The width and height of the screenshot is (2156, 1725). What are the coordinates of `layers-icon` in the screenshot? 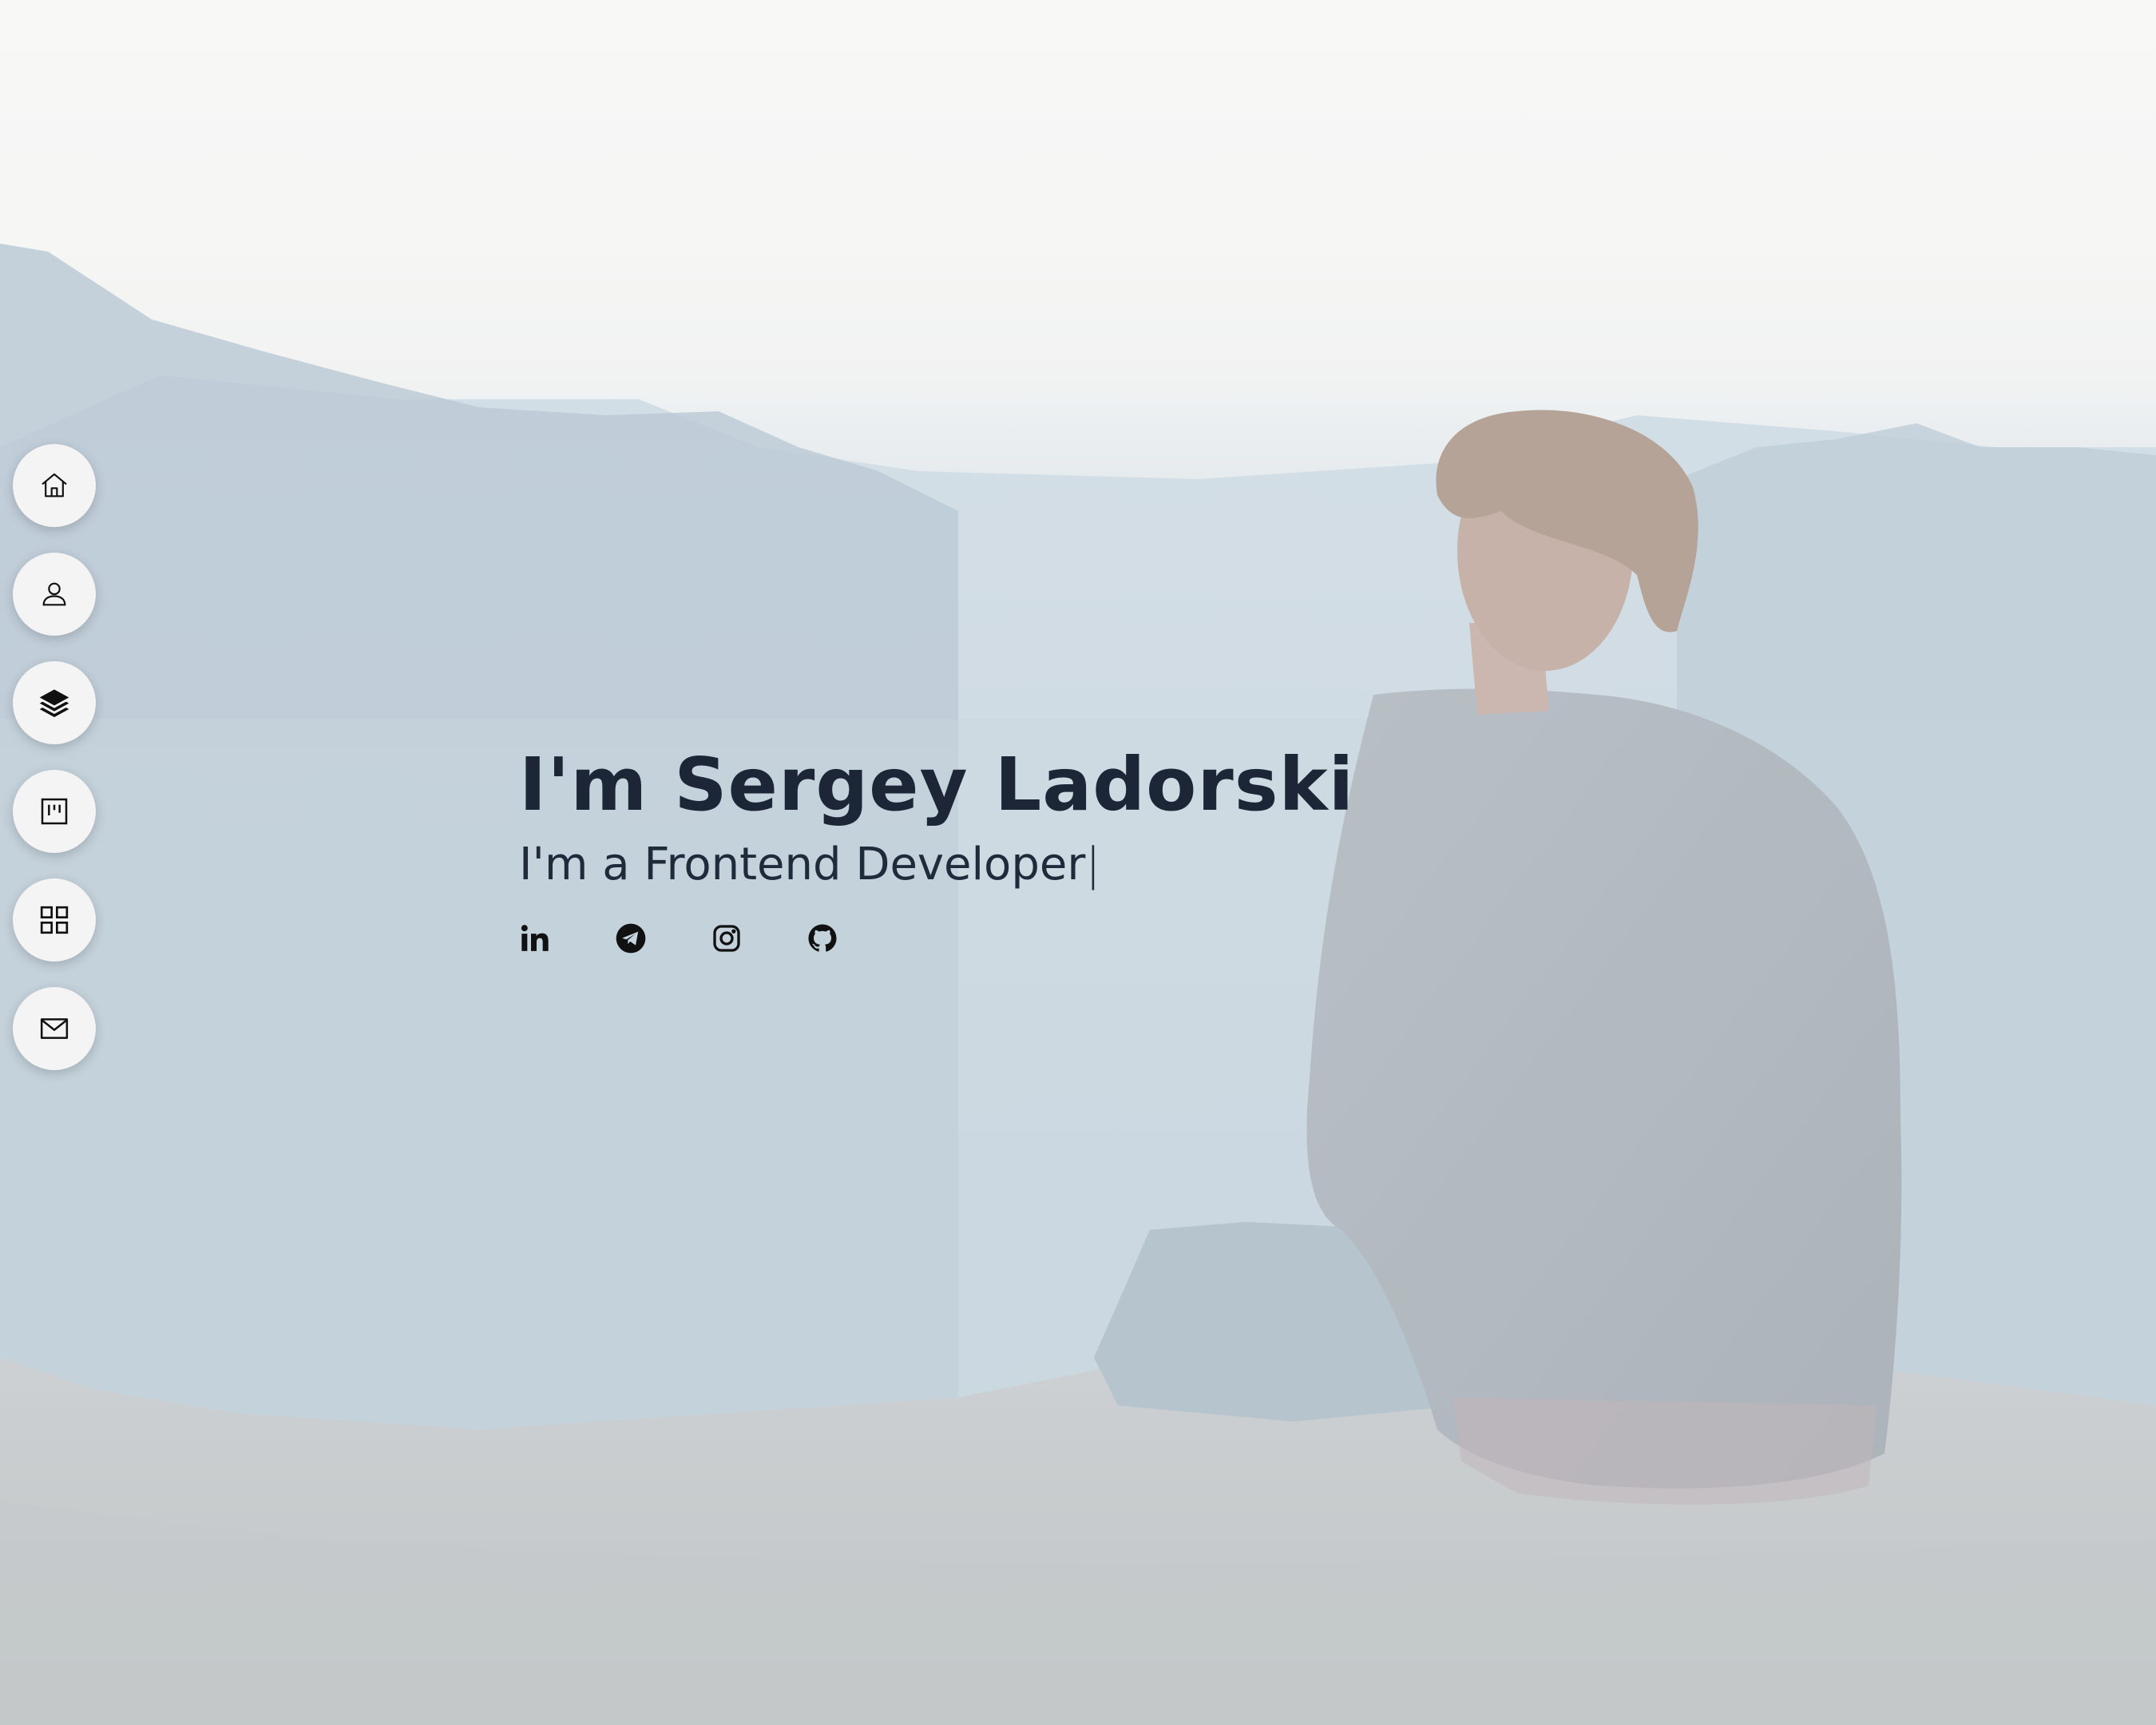 It's located at (54, 703).